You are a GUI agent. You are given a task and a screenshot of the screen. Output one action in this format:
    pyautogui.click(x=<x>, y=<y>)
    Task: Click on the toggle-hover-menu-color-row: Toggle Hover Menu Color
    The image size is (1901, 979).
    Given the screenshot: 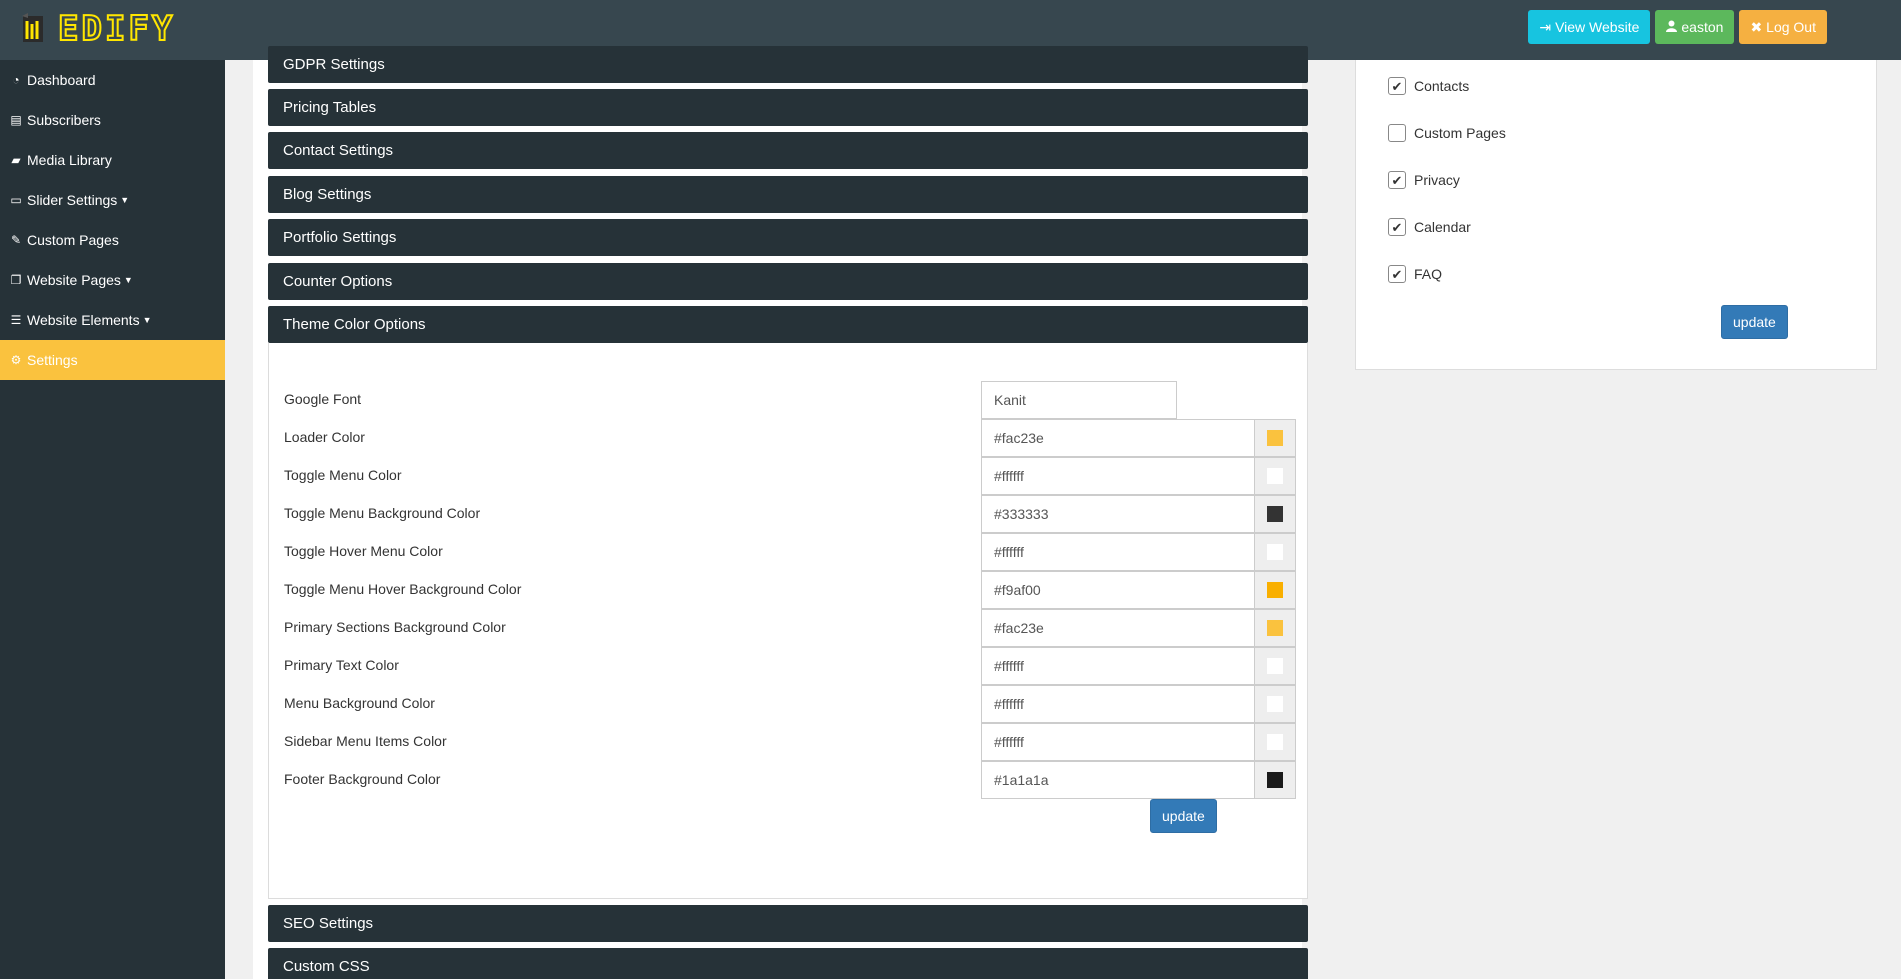 What is the action you would take?
    pyautogui.click(x=790, y=552)
    